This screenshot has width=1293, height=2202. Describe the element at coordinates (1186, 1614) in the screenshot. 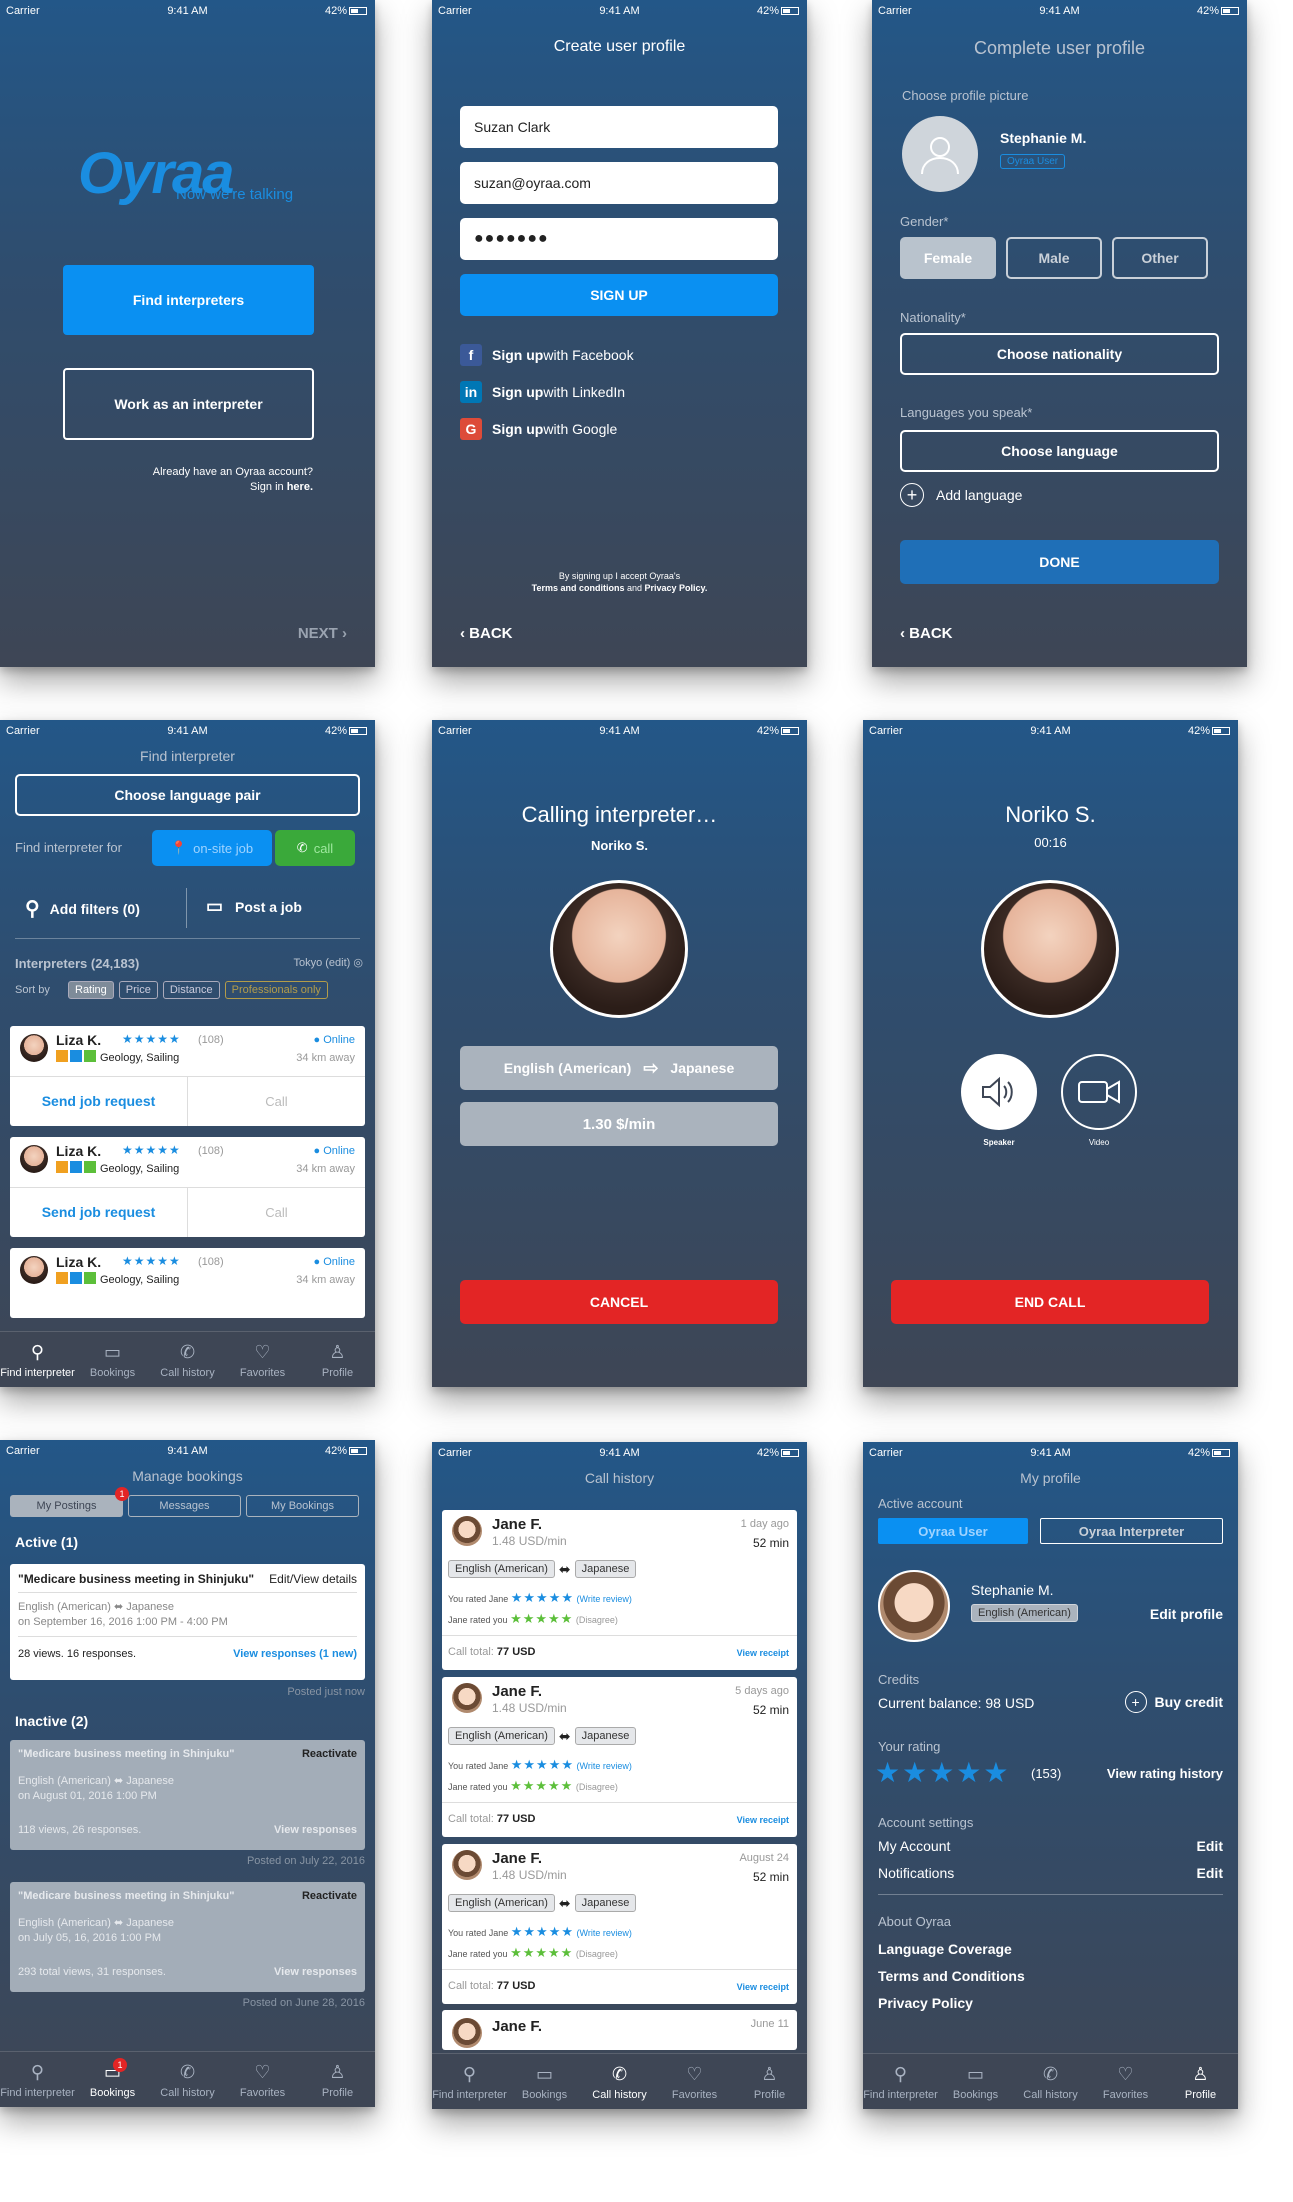

I see `edit-profile-link: Edit profile` at that location.